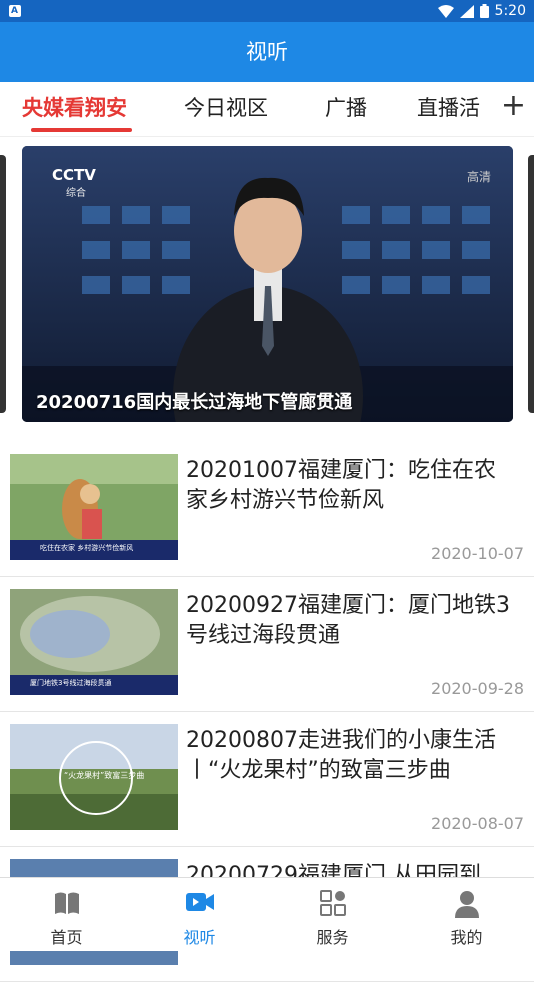  What do you see at coordinates (477, 553) in the screenshot?
I see `news-date: 2020-10-07` at bounding box center [477, 553].